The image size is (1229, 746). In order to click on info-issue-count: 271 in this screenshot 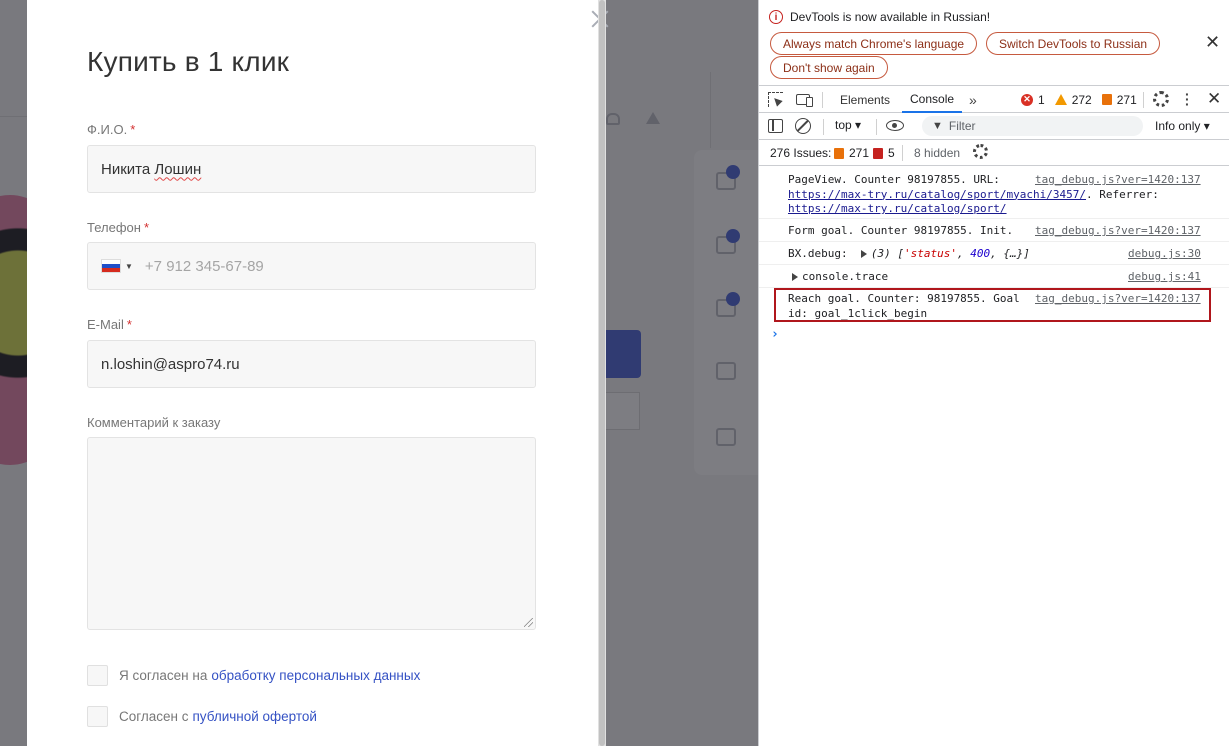, I will do `click(859, 153)`.